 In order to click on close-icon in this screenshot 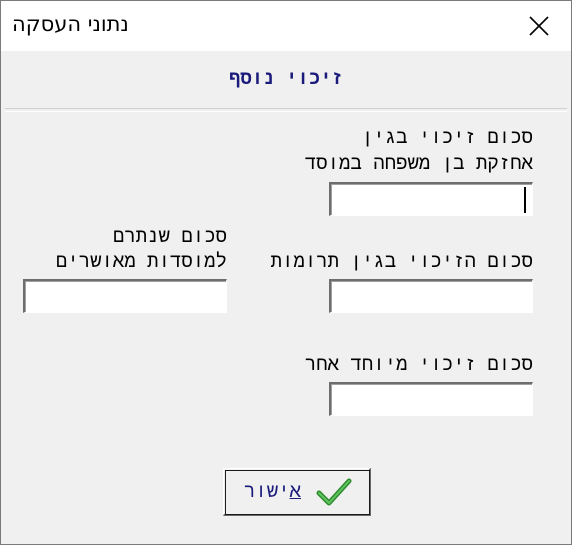, I will do `click(539, 26)`.